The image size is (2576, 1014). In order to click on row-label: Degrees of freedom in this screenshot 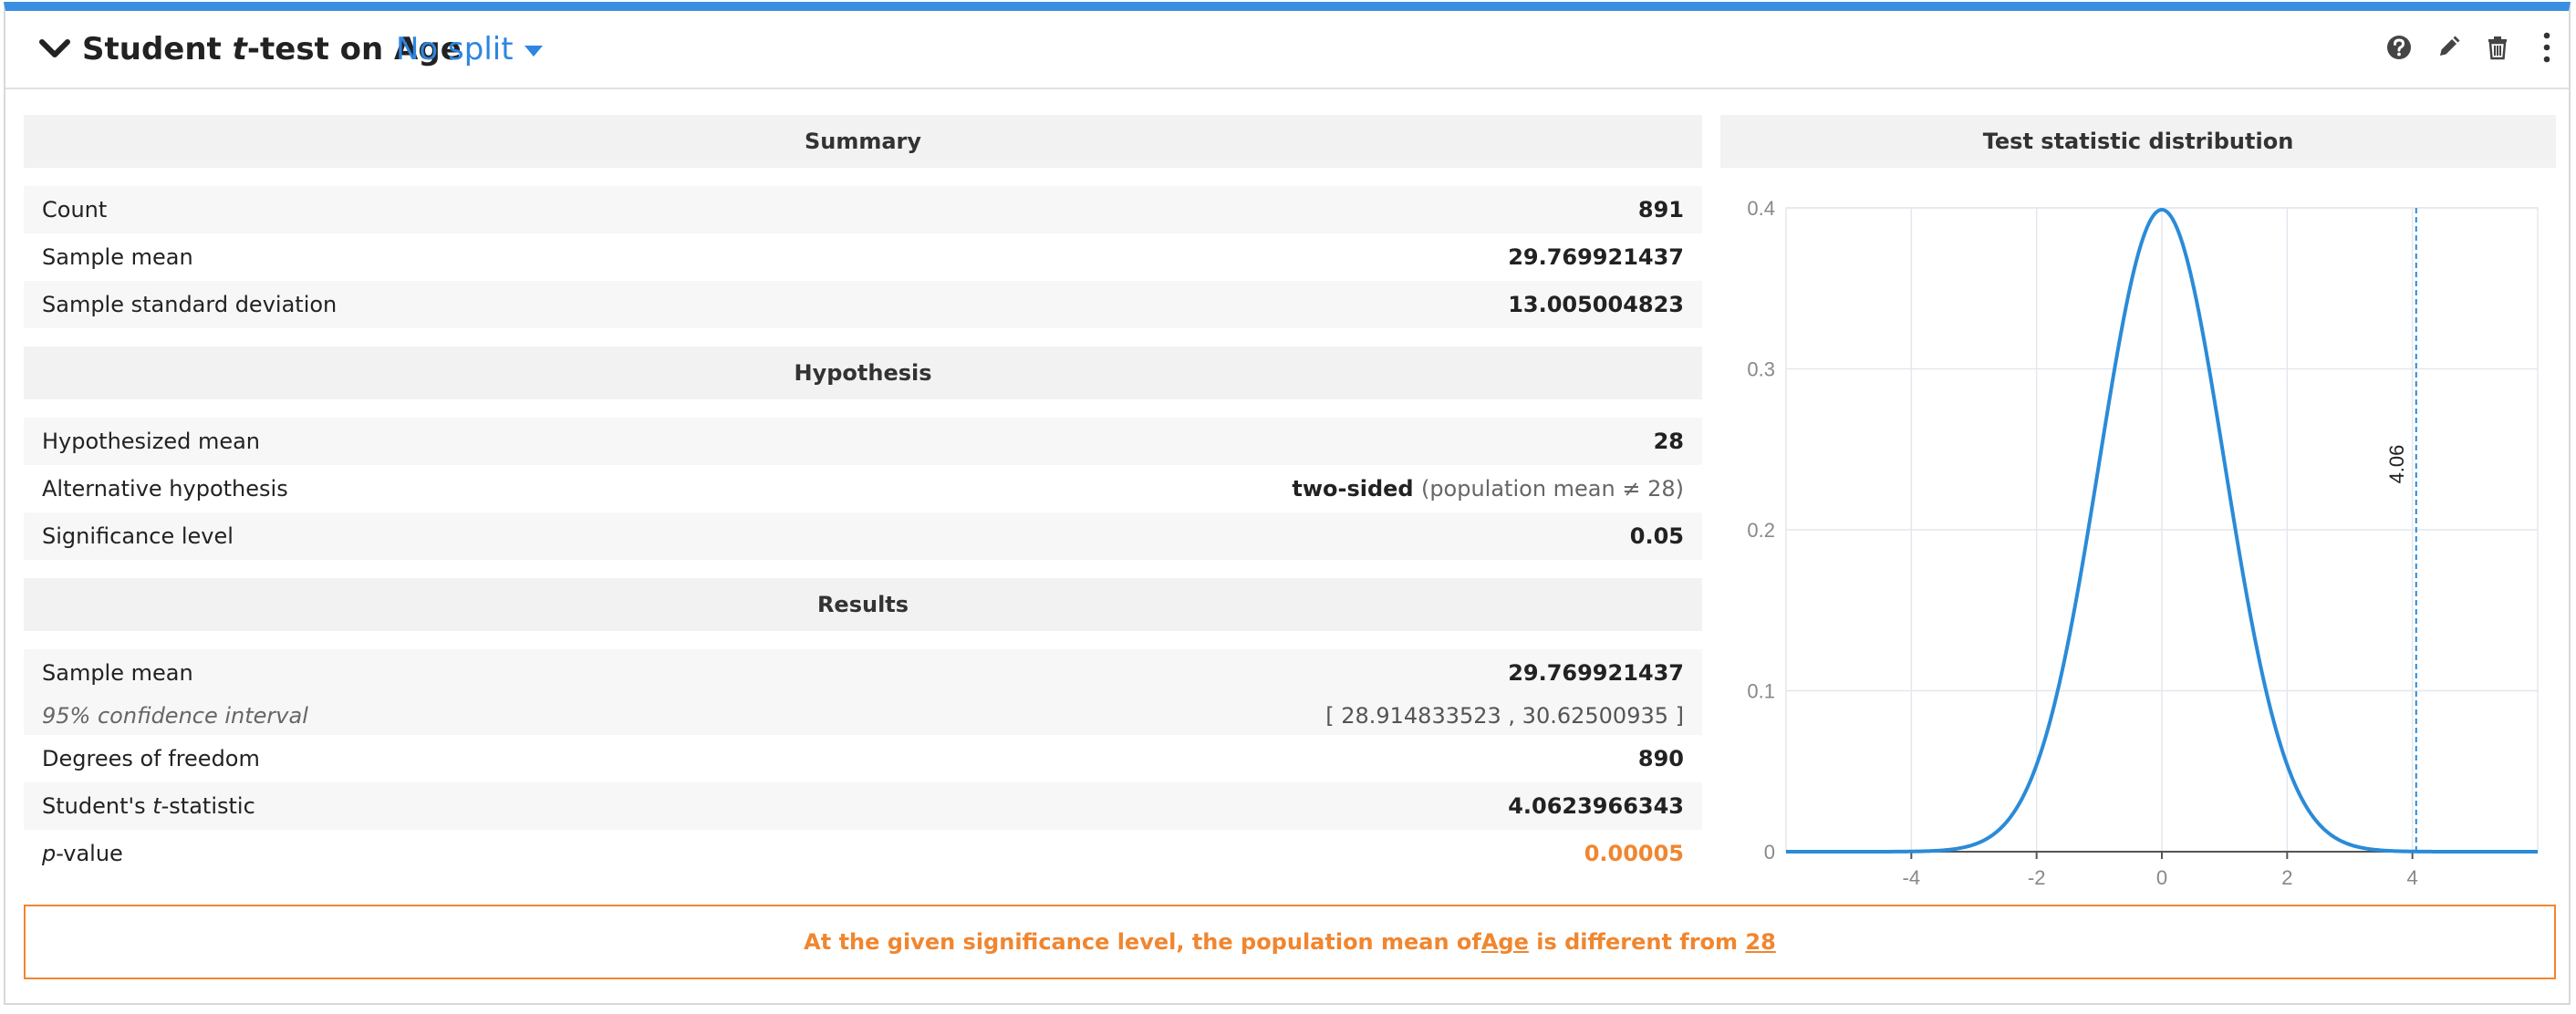, I will do `click(151, 758)`.